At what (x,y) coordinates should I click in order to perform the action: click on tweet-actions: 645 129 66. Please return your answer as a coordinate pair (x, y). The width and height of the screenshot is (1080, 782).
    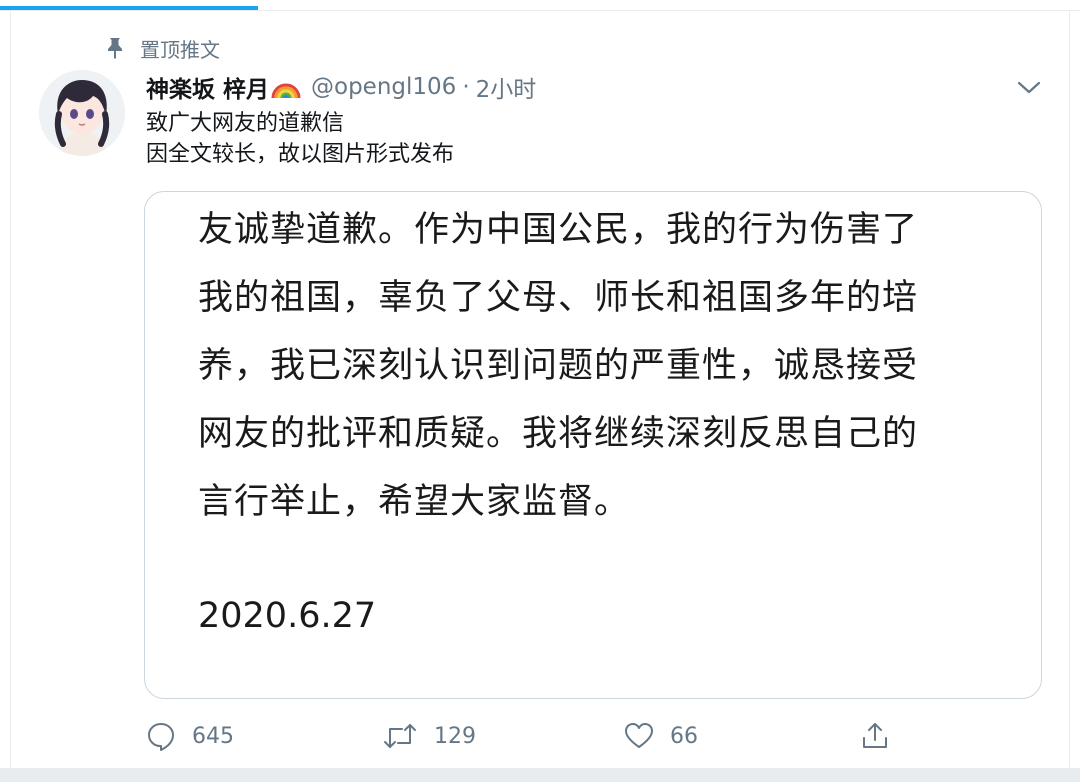
    Looking at the image, I should click on (526, 736).